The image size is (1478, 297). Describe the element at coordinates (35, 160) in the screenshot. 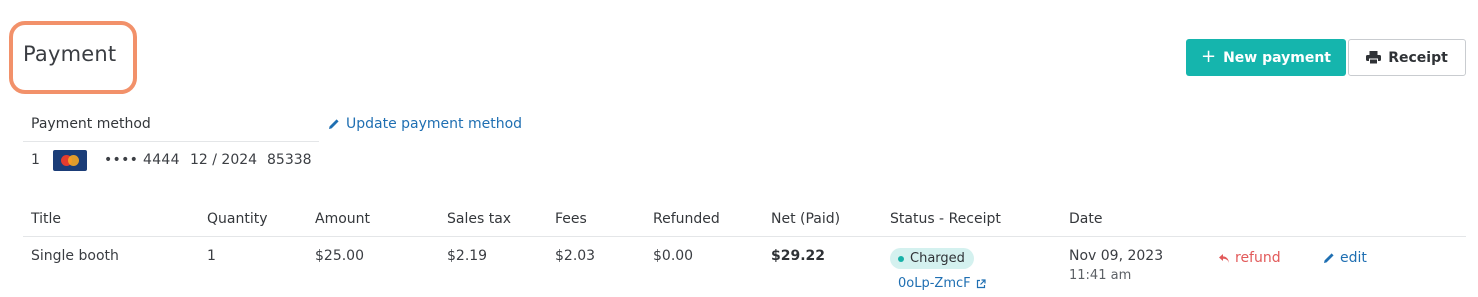

I see `payment-method-index: 1` at that location.